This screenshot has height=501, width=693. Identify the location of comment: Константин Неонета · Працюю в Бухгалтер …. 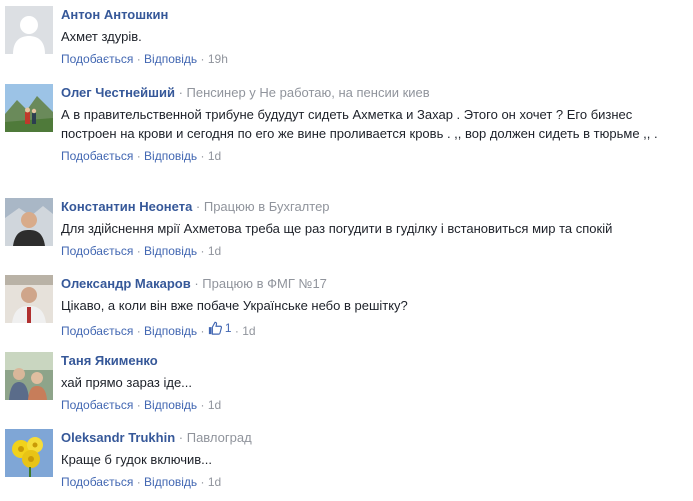
(346, 233).